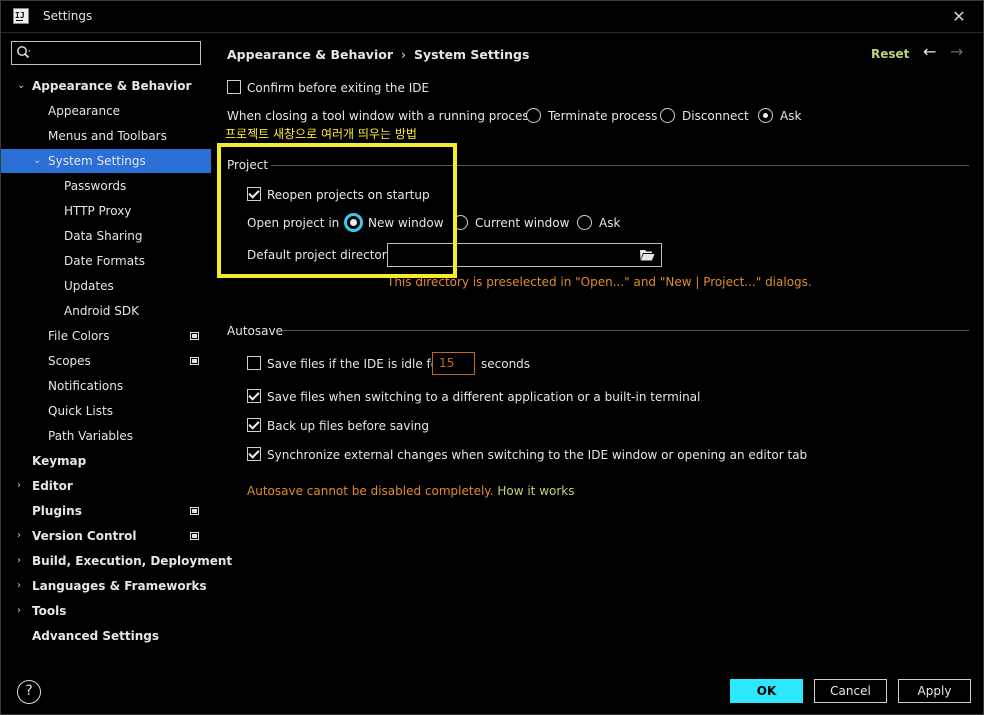 The width and height of the screenshot is (984, 715). I want to click on breadcrumb-parent: Appearance & Behavior, so click(310, 54).